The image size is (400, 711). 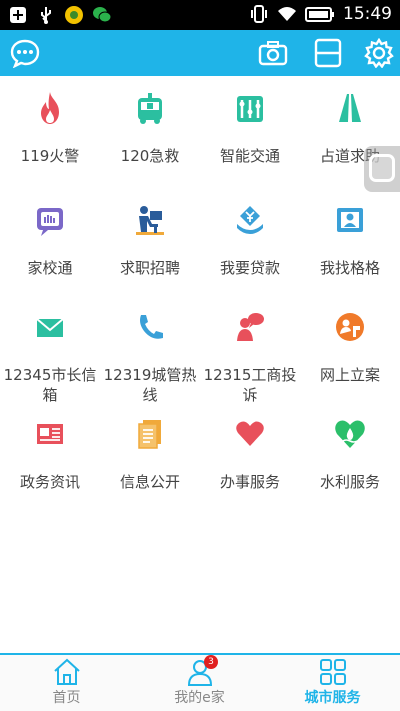 I want to click on ambulance-icon, so click(x=150, y=108).